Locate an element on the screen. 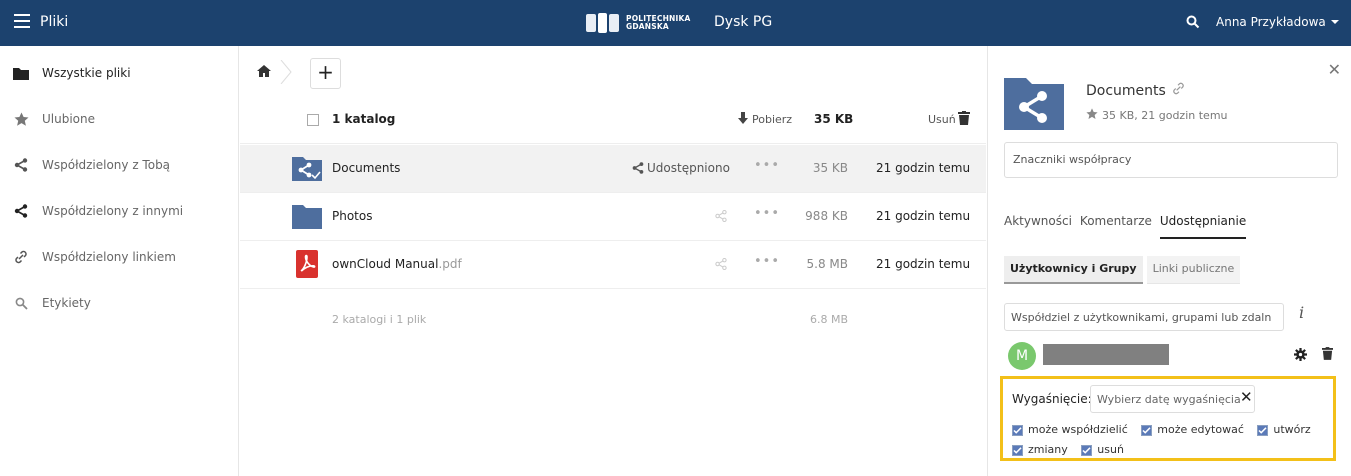 This screenshot has width=1351, height=476. details-meta: 35 KB, 21 godzin temu is located at coordinates (1165, 115).